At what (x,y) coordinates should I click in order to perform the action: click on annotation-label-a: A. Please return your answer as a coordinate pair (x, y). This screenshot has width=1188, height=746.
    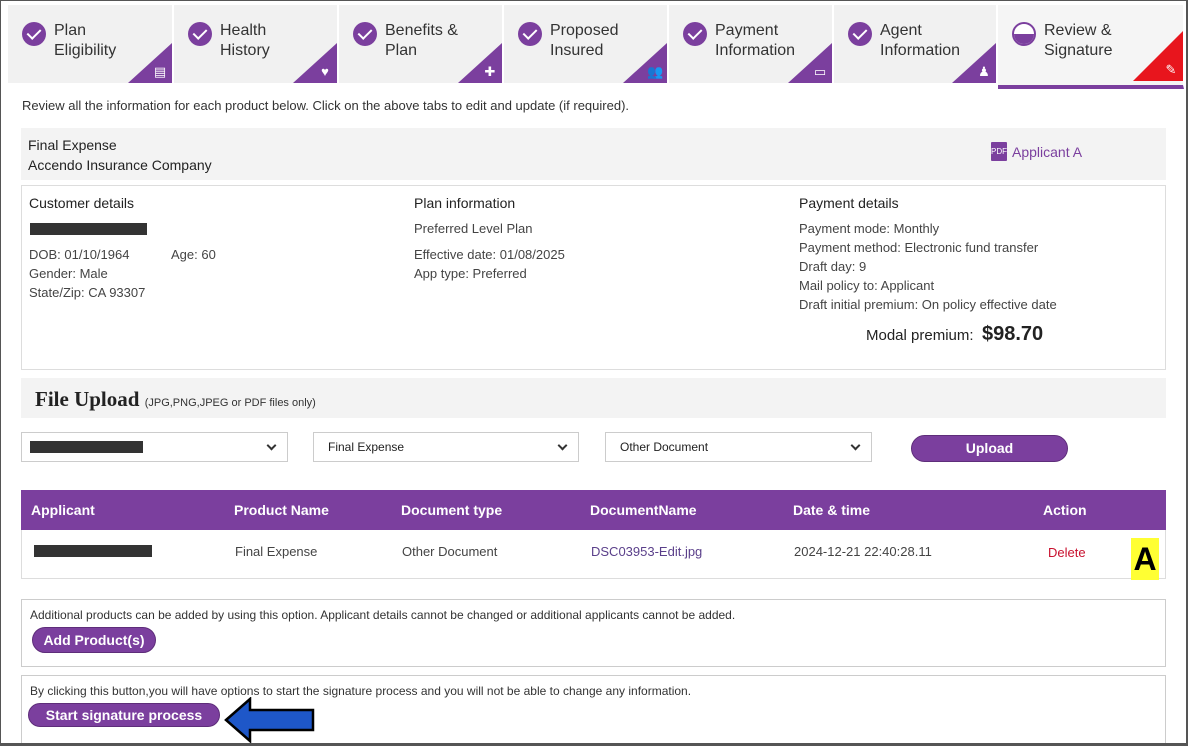
    Looking at the image, I should click on (1145, 559).